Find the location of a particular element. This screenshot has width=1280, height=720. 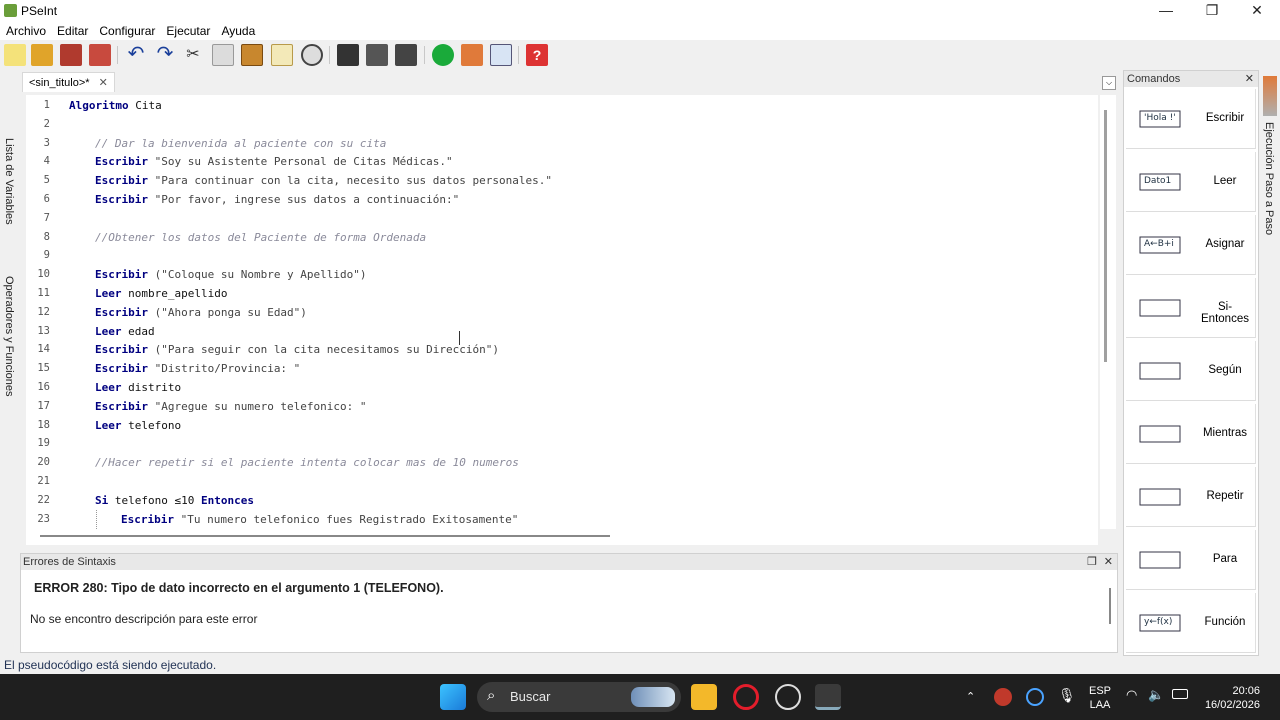

tab-sin-titulo: <sin_titulo>* ✕ is located at coordinates (68, 82).